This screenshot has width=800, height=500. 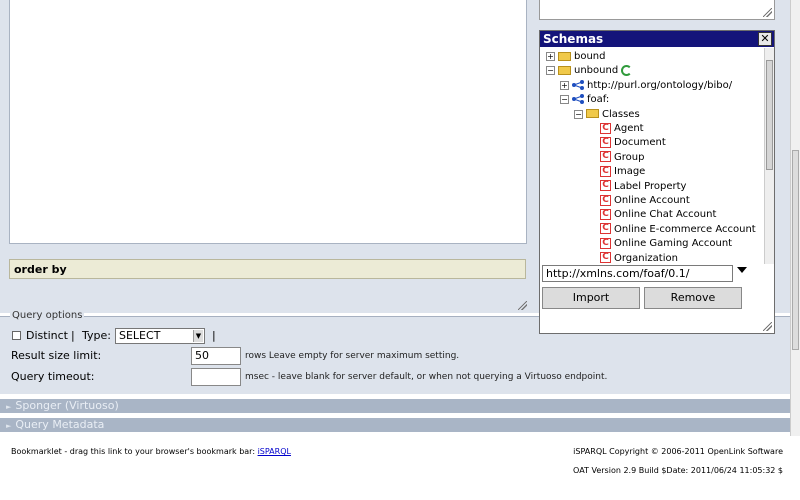 What do you see at coordinates (598, 100) in the screenshot?
I see `schema-tree-label: foaf:` at bounding box center [598, 100].